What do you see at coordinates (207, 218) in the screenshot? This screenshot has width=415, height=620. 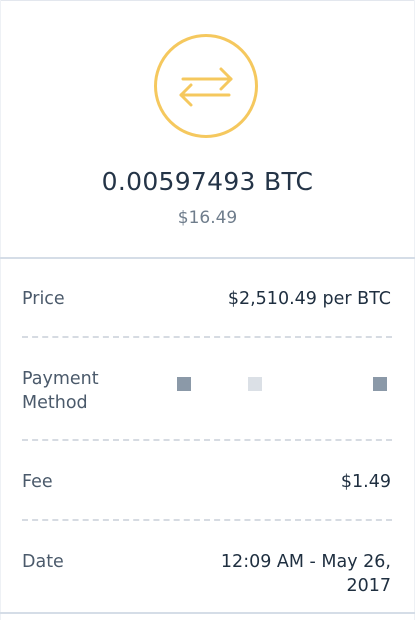 I see `fiat-amount: $16.49` at bounding box center [207, 218].